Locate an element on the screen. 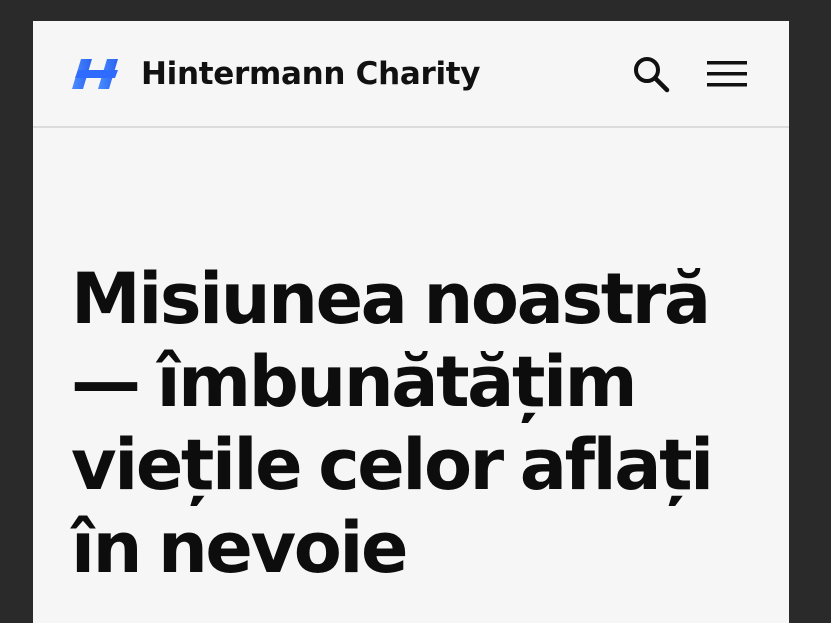  menu-button is located at coordinates (727, 74).